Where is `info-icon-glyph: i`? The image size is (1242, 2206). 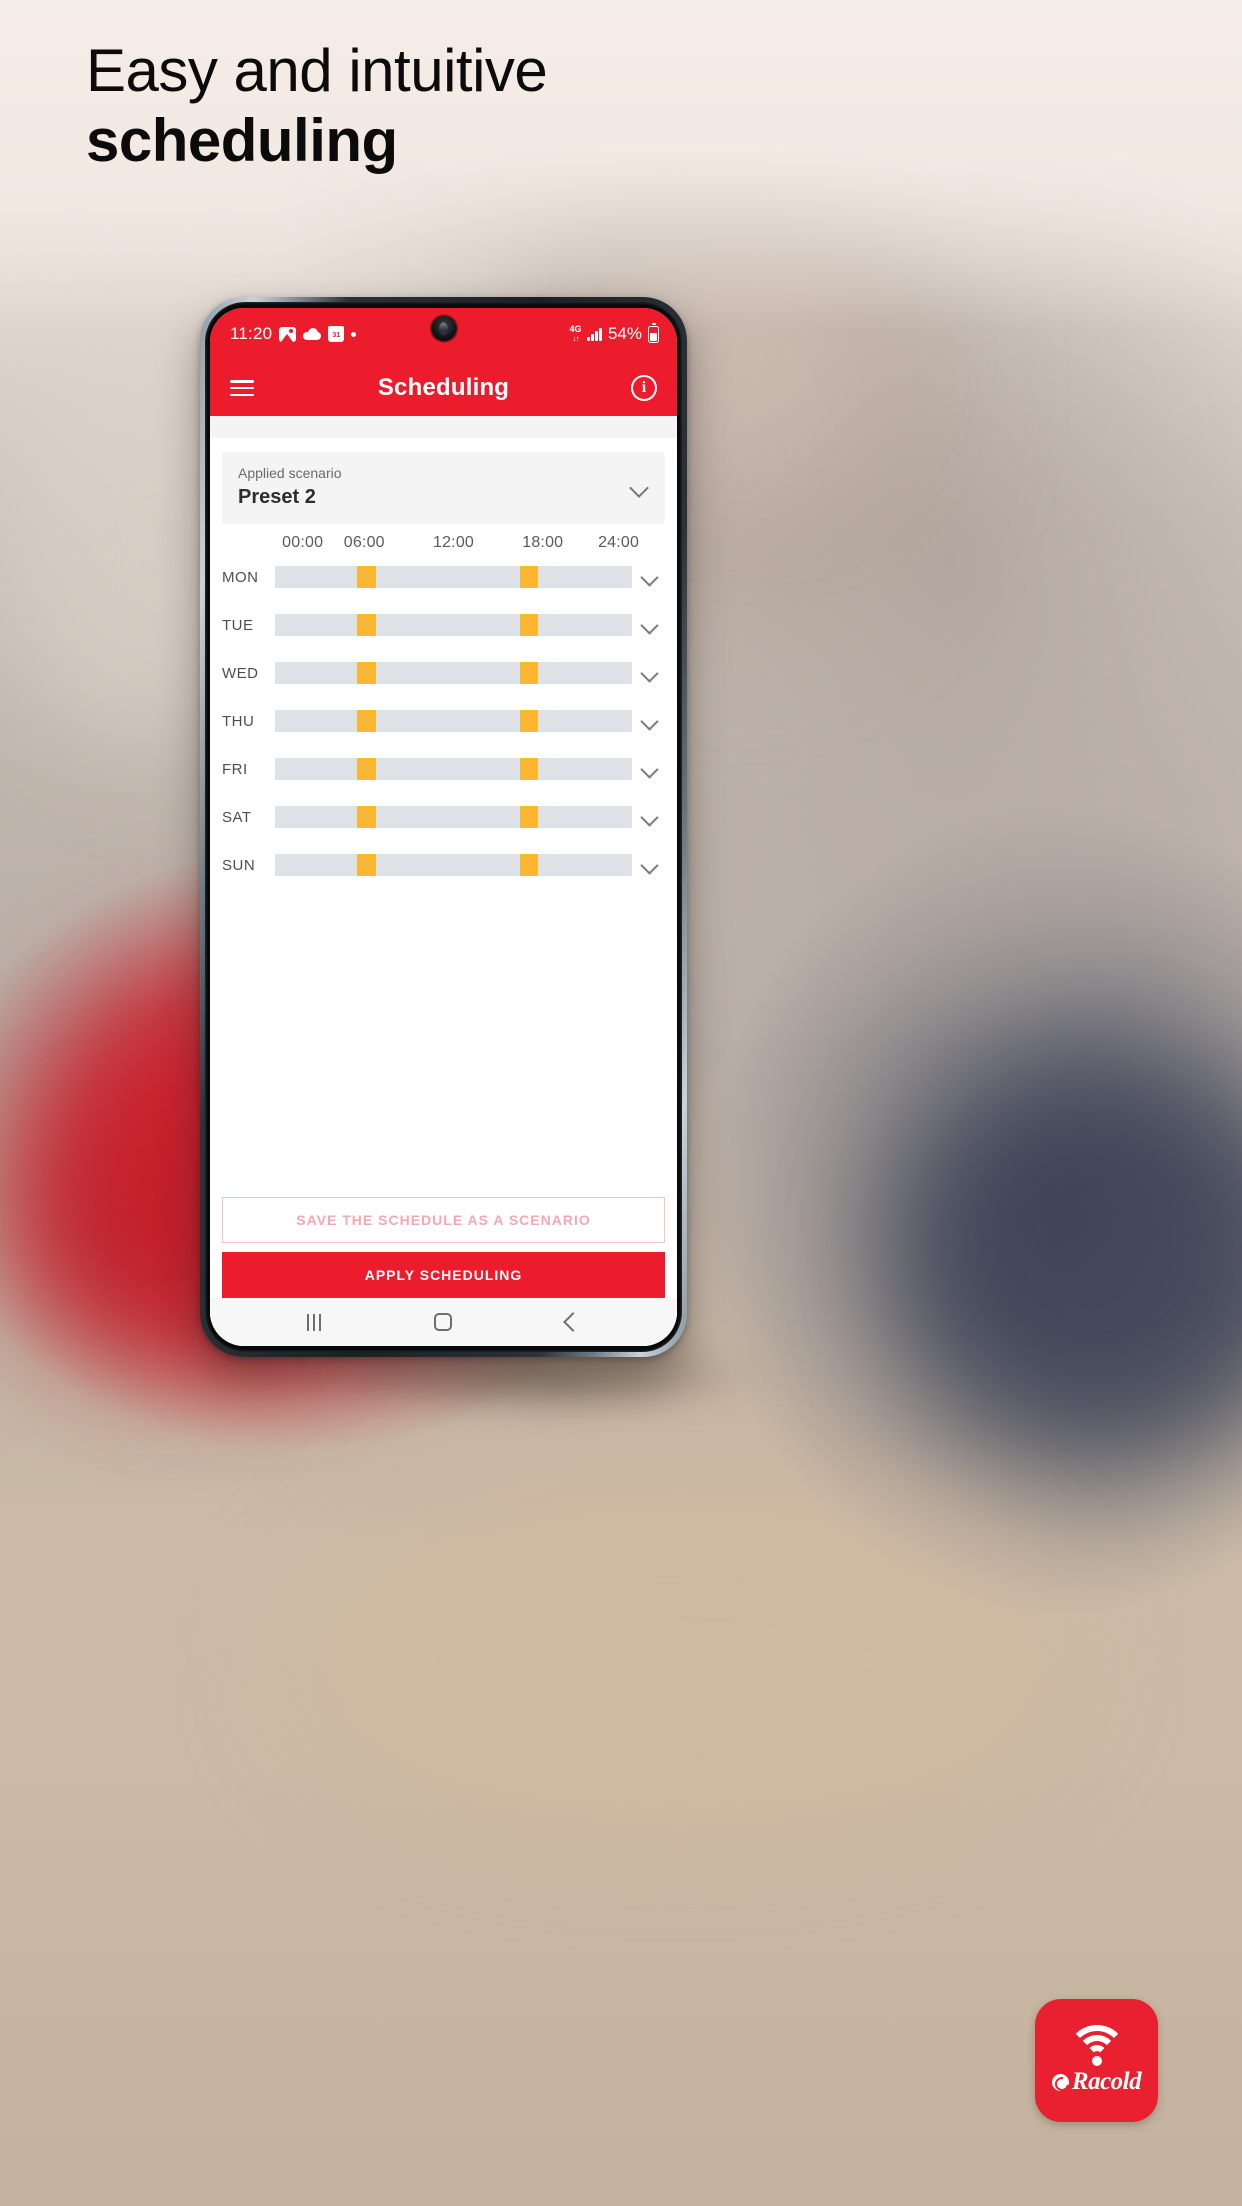
info-icon-glyph: i is located at coordinates (644, 387).